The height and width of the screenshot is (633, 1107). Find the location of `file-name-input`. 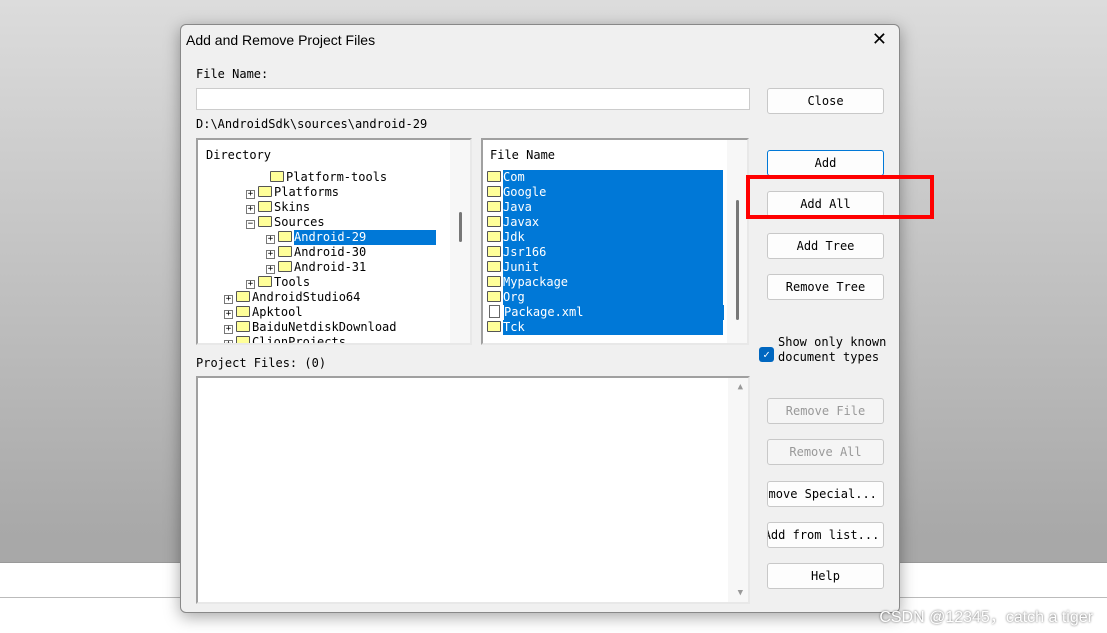

file-name-input is located at coordinates (473, 99).